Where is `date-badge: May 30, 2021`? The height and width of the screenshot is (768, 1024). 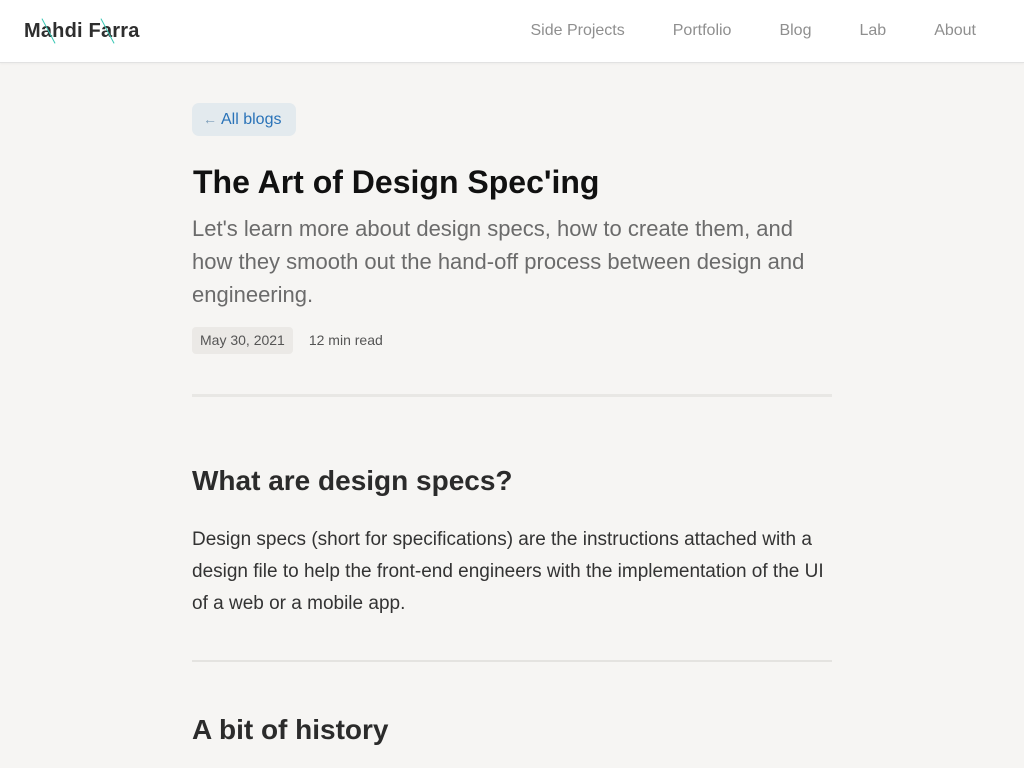 date-badge: May 30, 2021 is located at coordinates (242, 340).